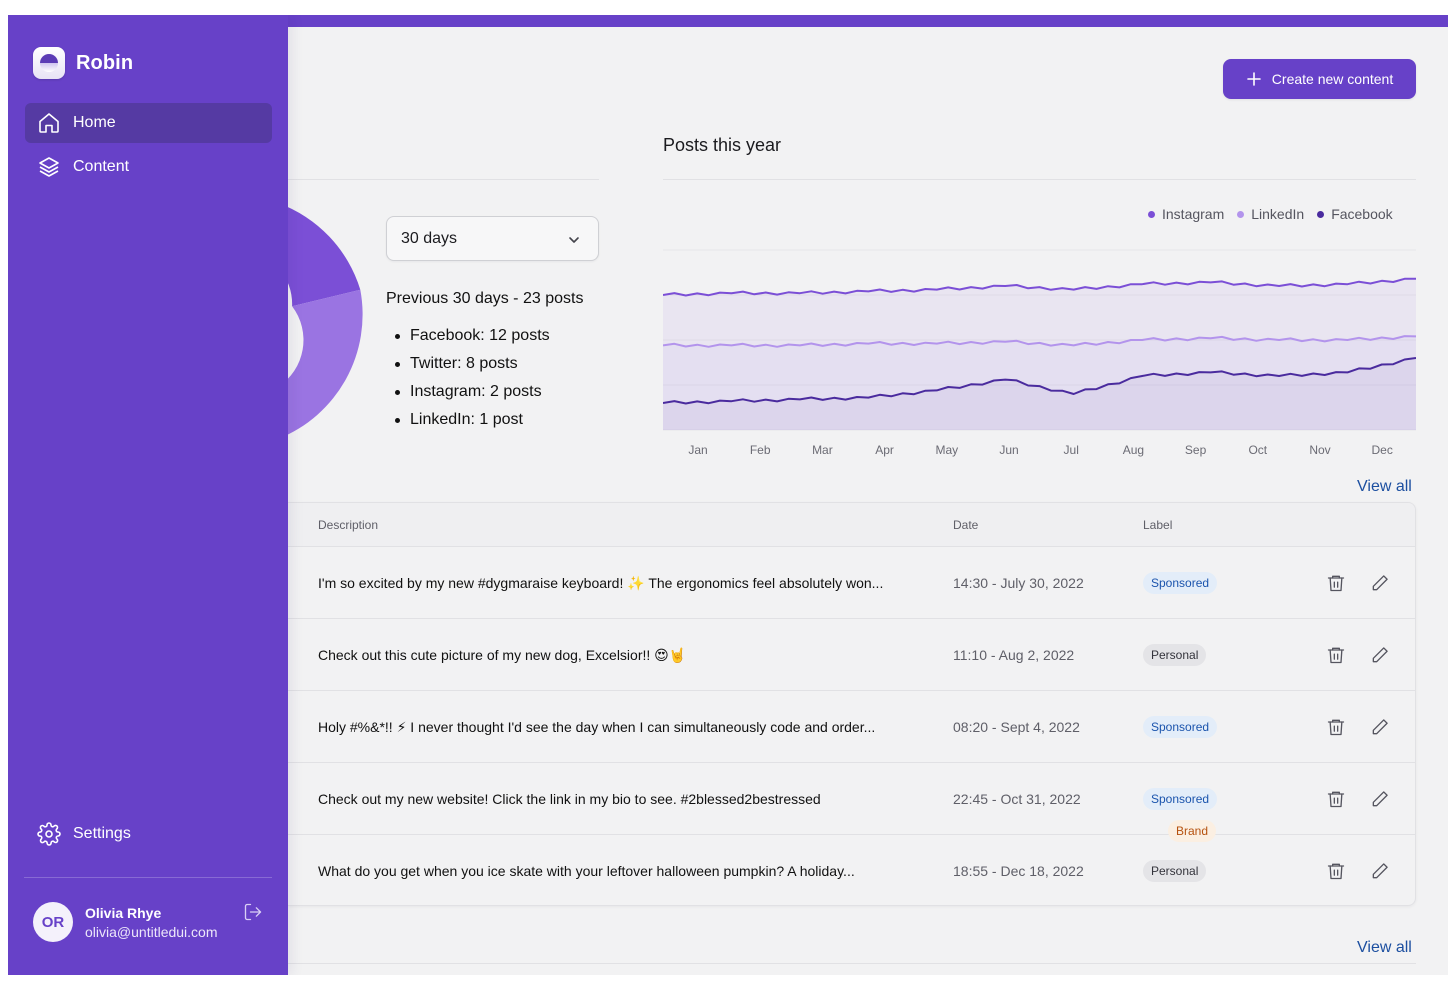 The image size is (1448, 990). Describe the element at coordinates (1253, 79) in the screenshot. I see `plus-icon` at that location.